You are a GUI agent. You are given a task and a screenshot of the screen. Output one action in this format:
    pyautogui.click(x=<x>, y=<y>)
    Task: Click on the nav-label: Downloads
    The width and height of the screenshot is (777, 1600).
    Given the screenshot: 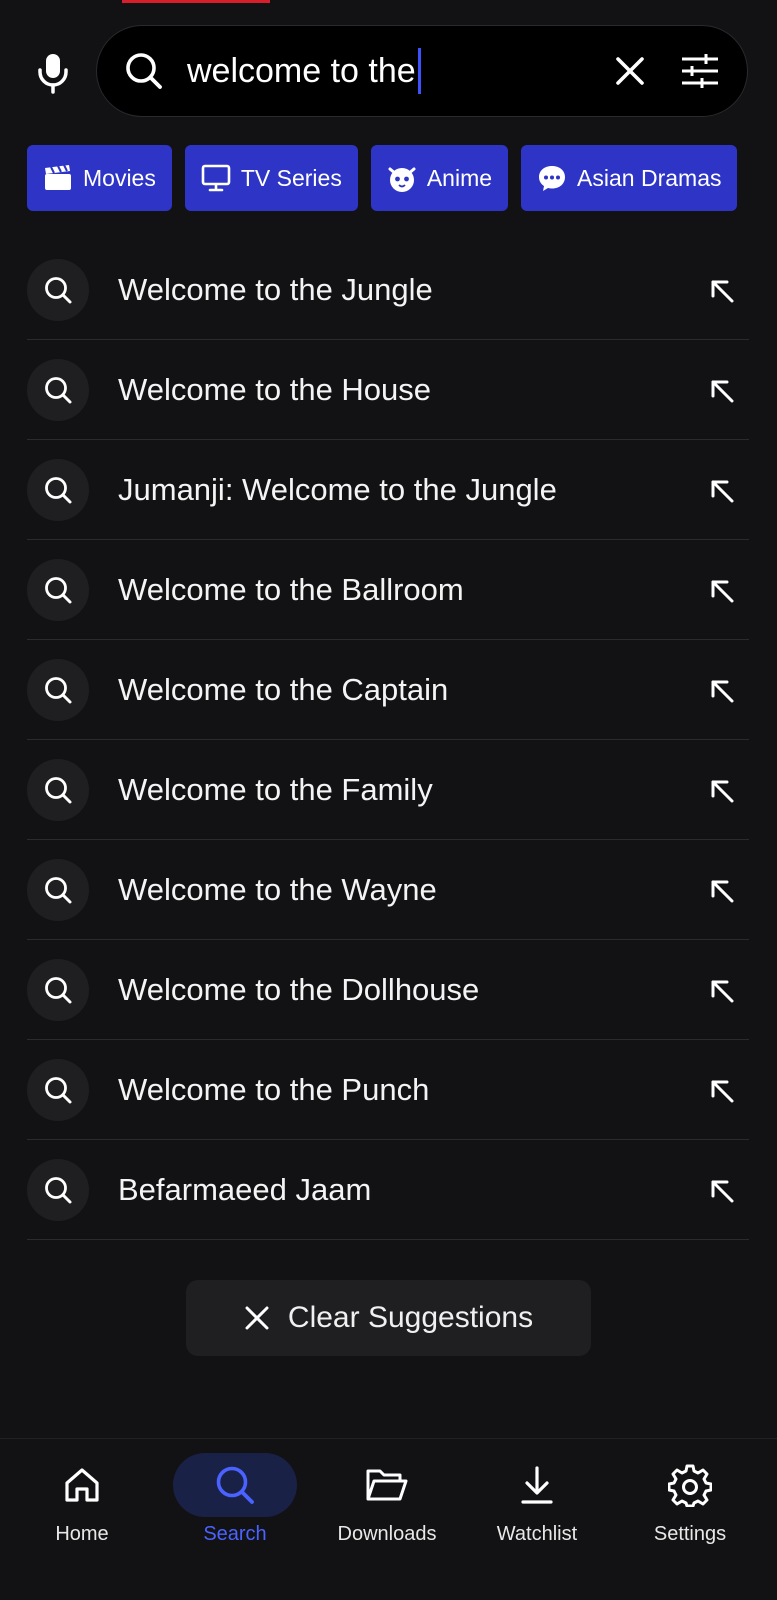 What is the action you would take?
    pyautogui.click(x=387, y=1534)
    